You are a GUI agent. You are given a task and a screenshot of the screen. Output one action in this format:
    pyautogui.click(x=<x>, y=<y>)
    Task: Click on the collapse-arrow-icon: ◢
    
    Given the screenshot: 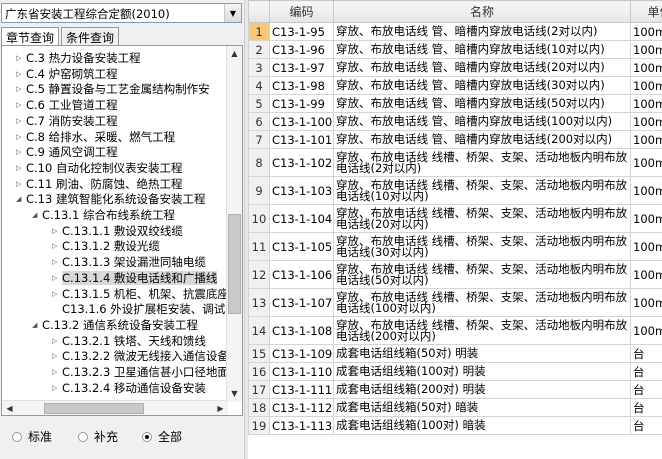 What is the action you would take?
    pyautogui.click(x=21, y=199)
    